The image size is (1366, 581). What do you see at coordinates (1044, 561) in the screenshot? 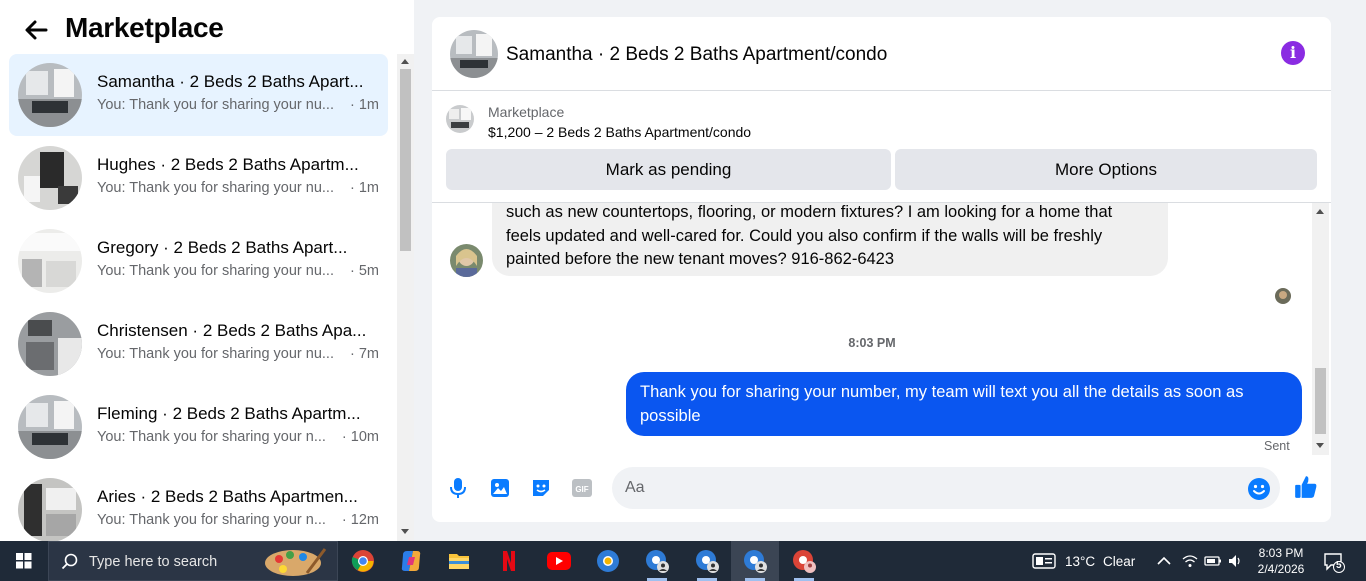
I see `weather-widget-icon` at bounding box center [1044, 561].